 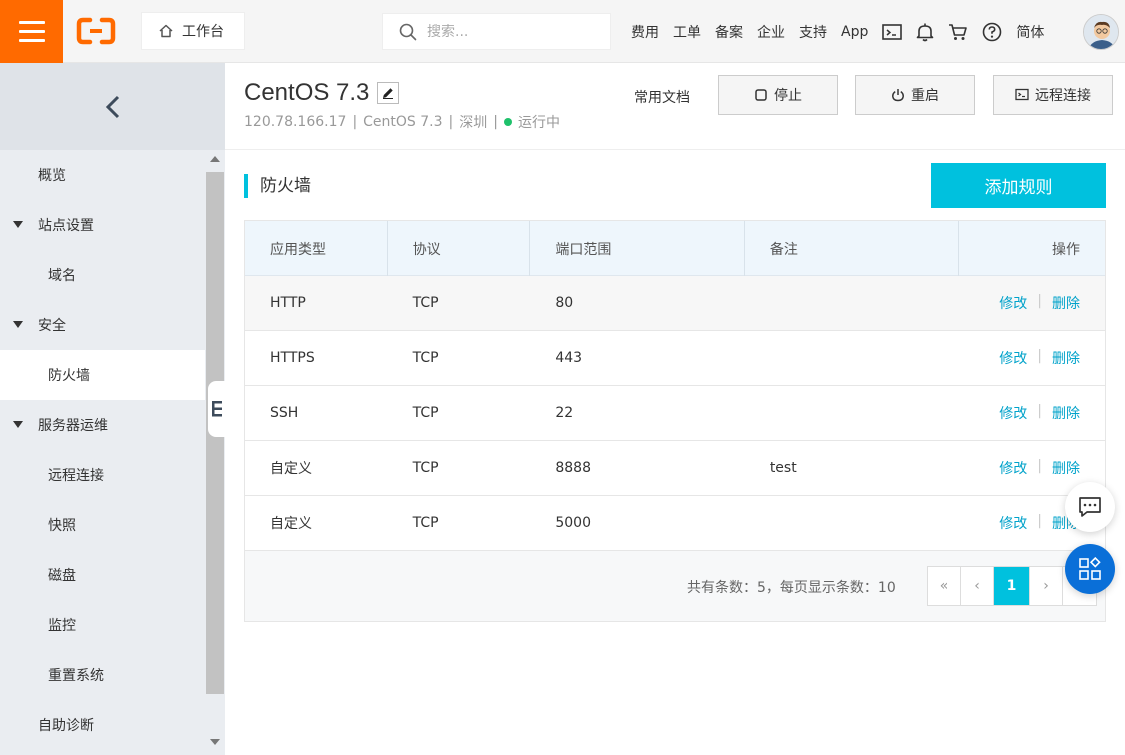 I want to click on chat-bubble-icon, so click(x=1090, y=507).